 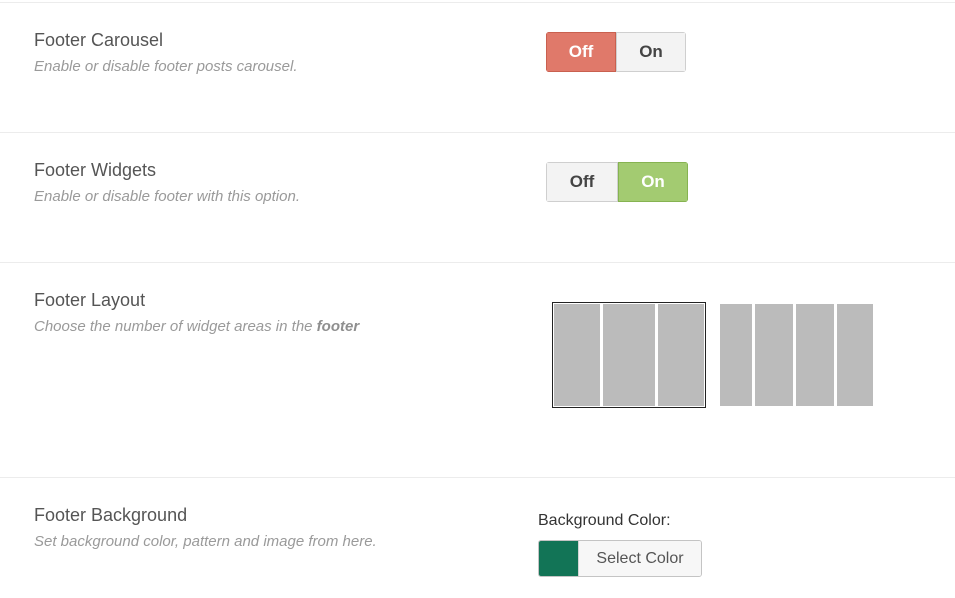 What do you see at coordinates (111, 515) in the screenshot?
I see `footer-background-title: Footer Background` at bounding box center [111, 515].